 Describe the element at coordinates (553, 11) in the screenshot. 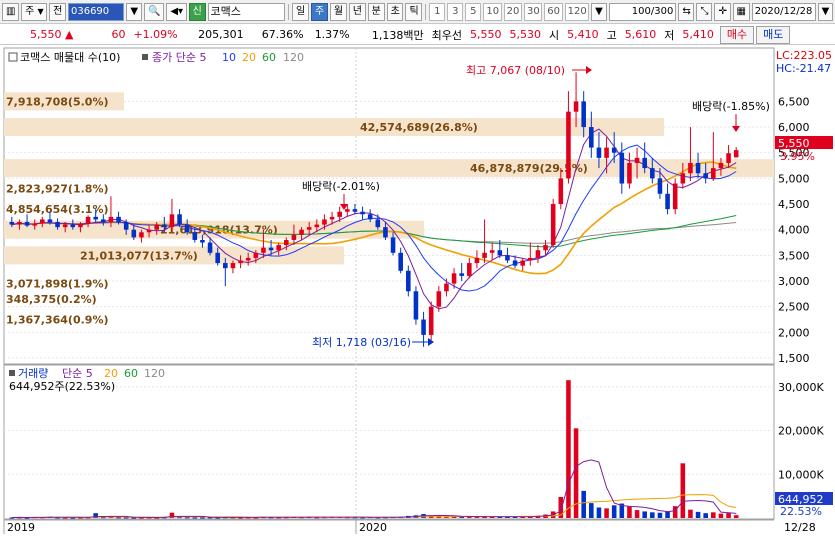

I see `interval-60-button: 60` at that location.